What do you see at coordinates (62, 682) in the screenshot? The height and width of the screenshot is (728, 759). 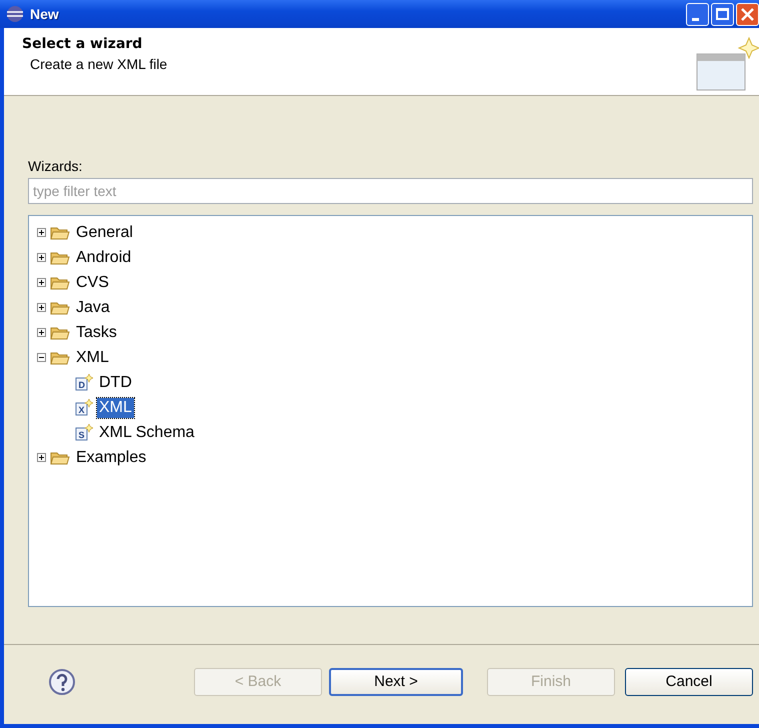 I see `help-icon` at bounding box center [62, 682].